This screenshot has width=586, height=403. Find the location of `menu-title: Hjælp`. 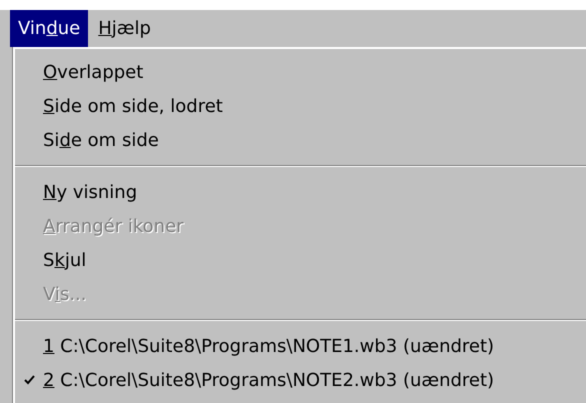

menu-title: Hjælp is located at coordinates (124, 28).